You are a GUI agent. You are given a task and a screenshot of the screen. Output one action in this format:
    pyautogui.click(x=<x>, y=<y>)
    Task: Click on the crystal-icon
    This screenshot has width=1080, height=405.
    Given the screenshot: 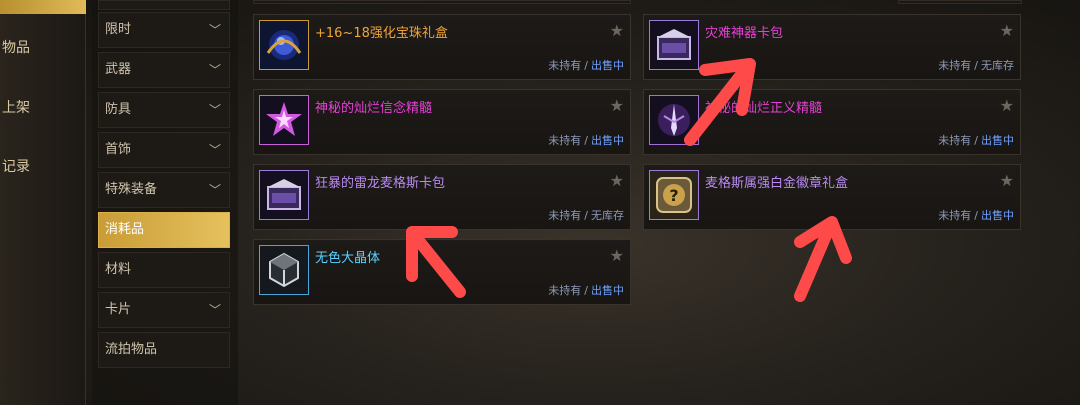 What is the action you would take?
    pyautogui.click(x=284, y=270)
    